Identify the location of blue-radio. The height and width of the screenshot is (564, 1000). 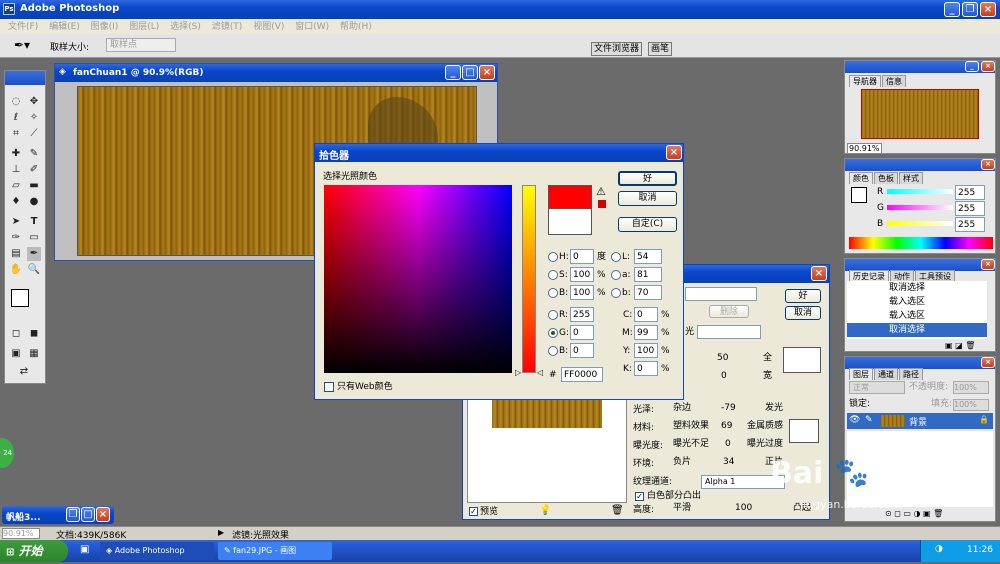
(553, 351).